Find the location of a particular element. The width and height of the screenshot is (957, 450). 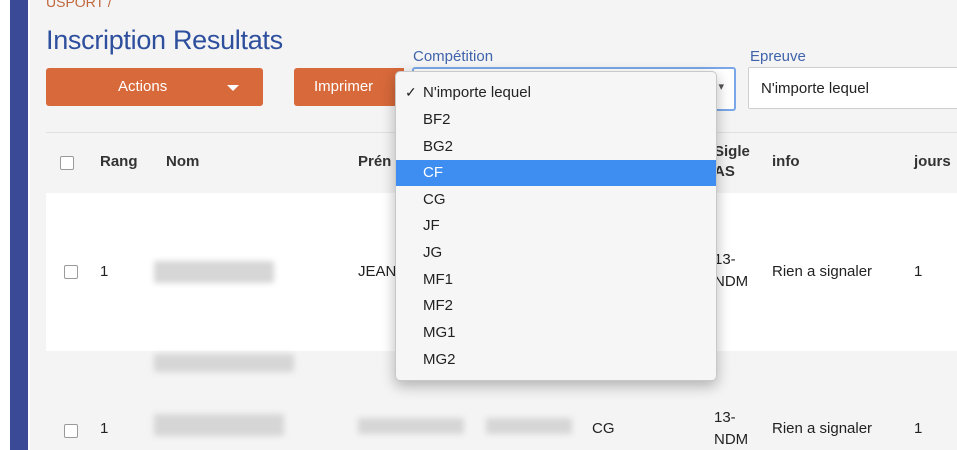

dropdown-option: MG1 is located at coordinates (556, 333).